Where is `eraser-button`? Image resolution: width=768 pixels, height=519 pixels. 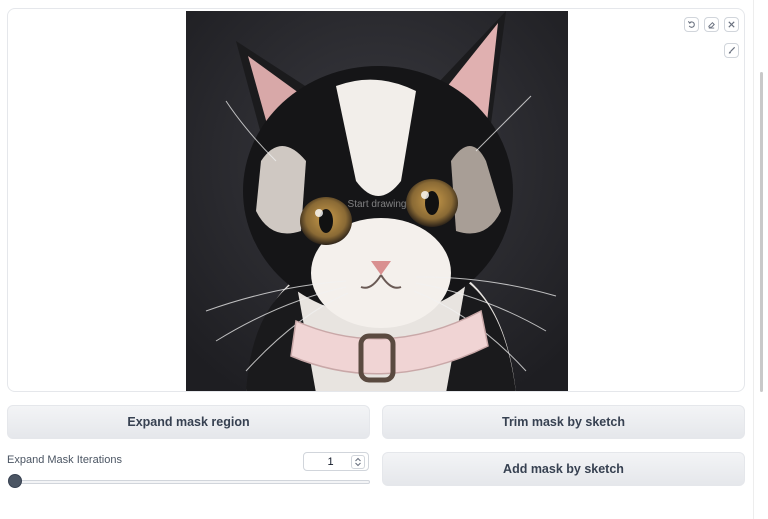
eraser-button is located at coordinates (711, 24).